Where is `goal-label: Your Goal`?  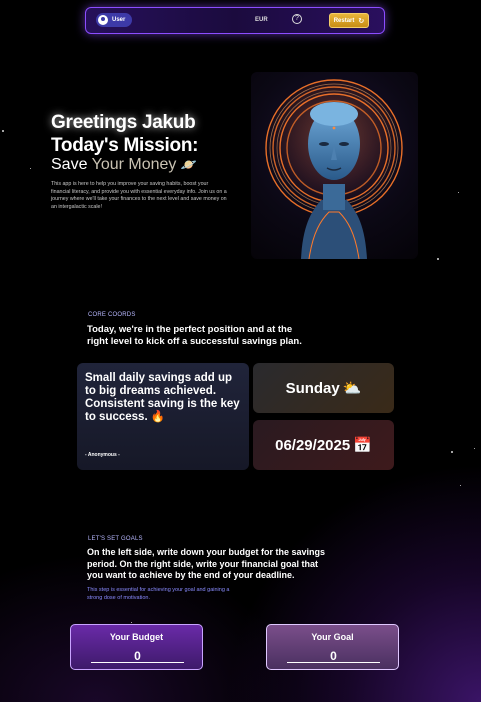 goal-label: Your Goal is located at coordinates (332, 637).